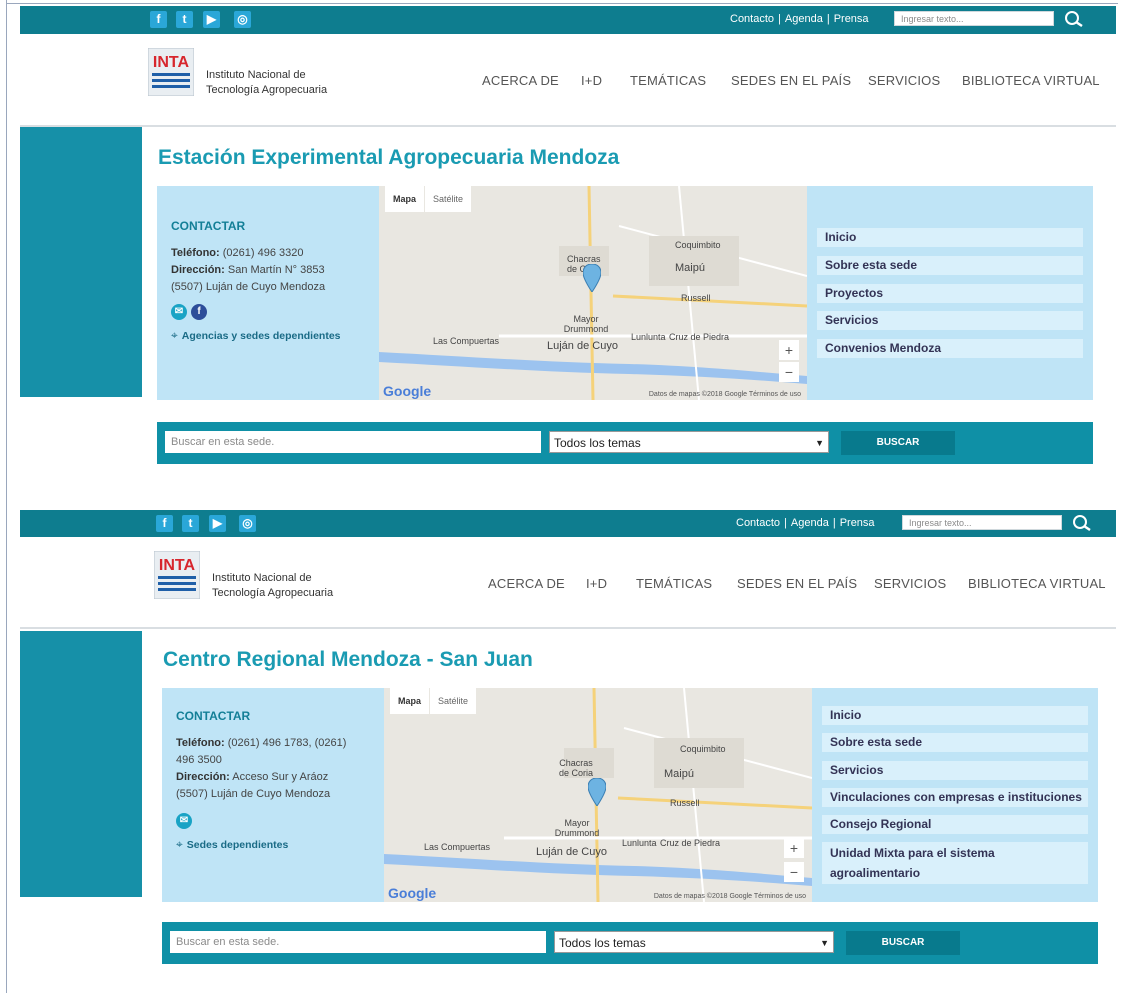  I want to click on menu-item-convenios: Convenios Mendoza, so click(950, 348).